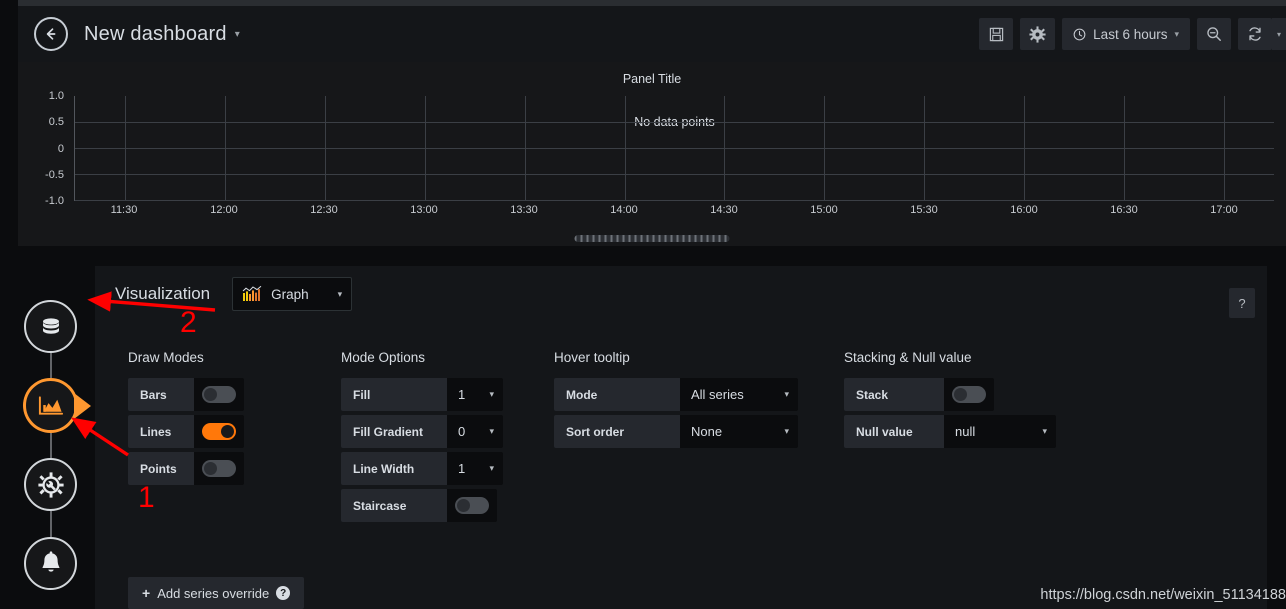  What do you see at coordinates (163, 293) in the screenshot?
I see `visualization-label: Visualization` at bounding box center [163, 293].